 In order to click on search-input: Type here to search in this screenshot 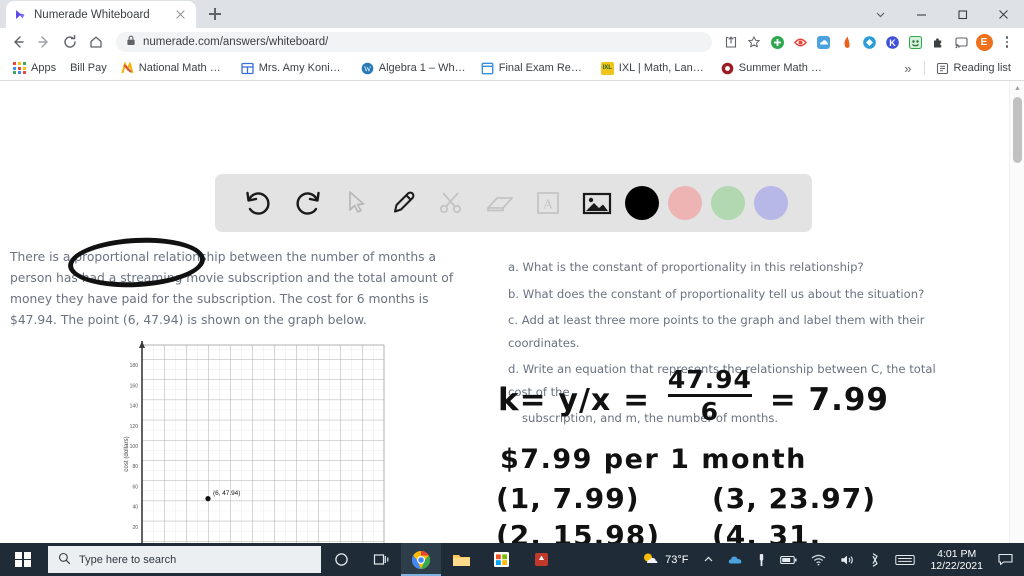, I will do `click(184, 559)`.